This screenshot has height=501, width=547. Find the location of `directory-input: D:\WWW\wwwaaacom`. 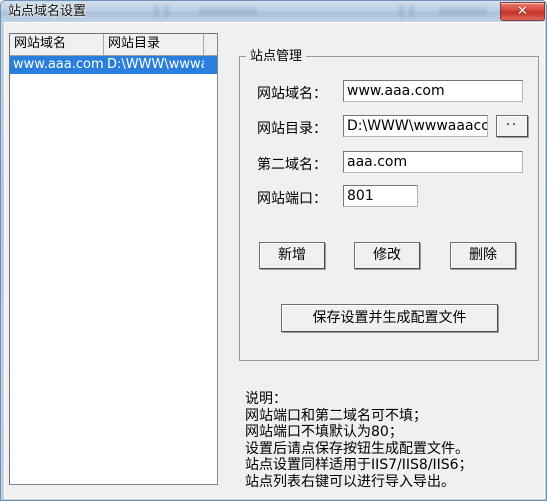

directory-input: D:\WWW\wwwaaacom is located at coordinates (415, 126).